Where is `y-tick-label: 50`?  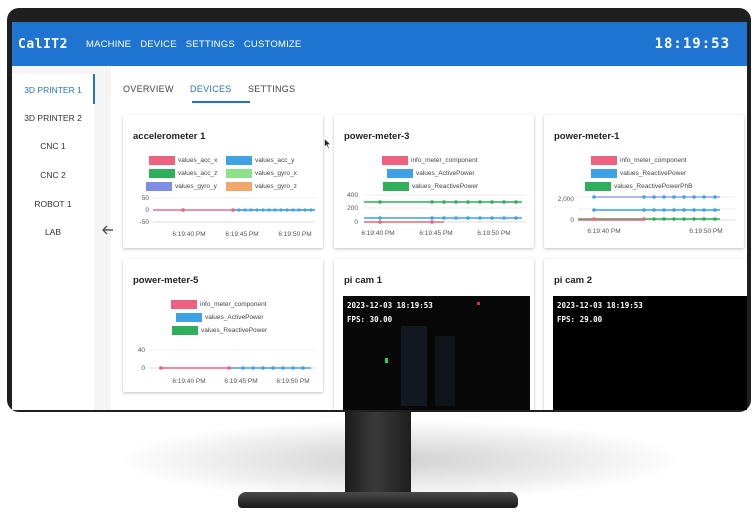 y-tick-label: 50 is located at coordinates (146, 198).